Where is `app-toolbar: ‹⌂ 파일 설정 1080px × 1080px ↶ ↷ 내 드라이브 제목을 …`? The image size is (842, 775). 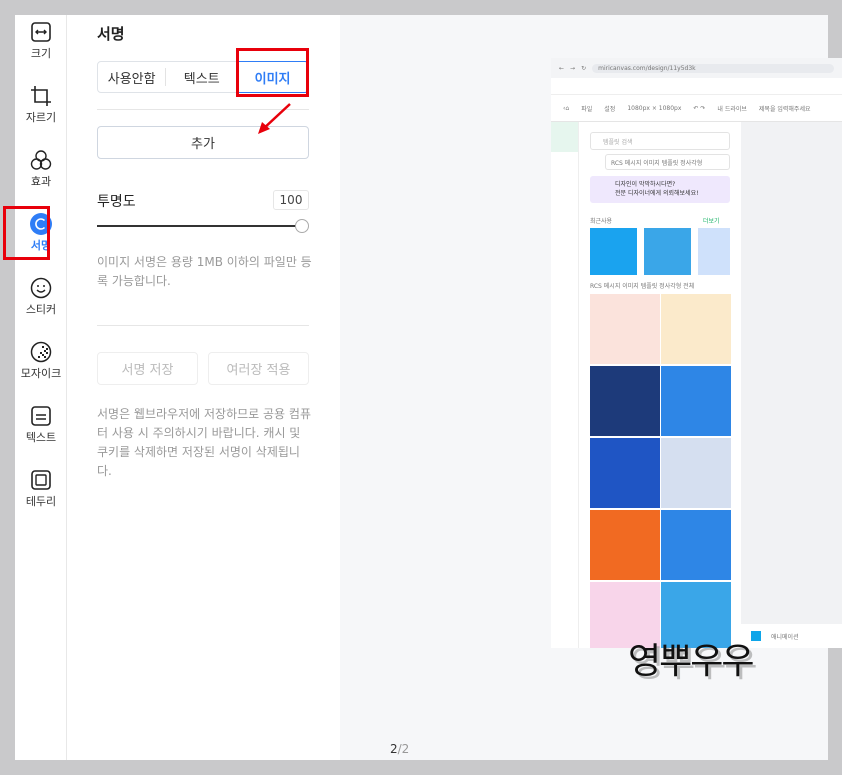
app-toolbar: ‹⌂ 파일 설정 1080px × 1080px ↶ ↷ 내 드라이브 제목을 … is located at coordinates (696, 108).